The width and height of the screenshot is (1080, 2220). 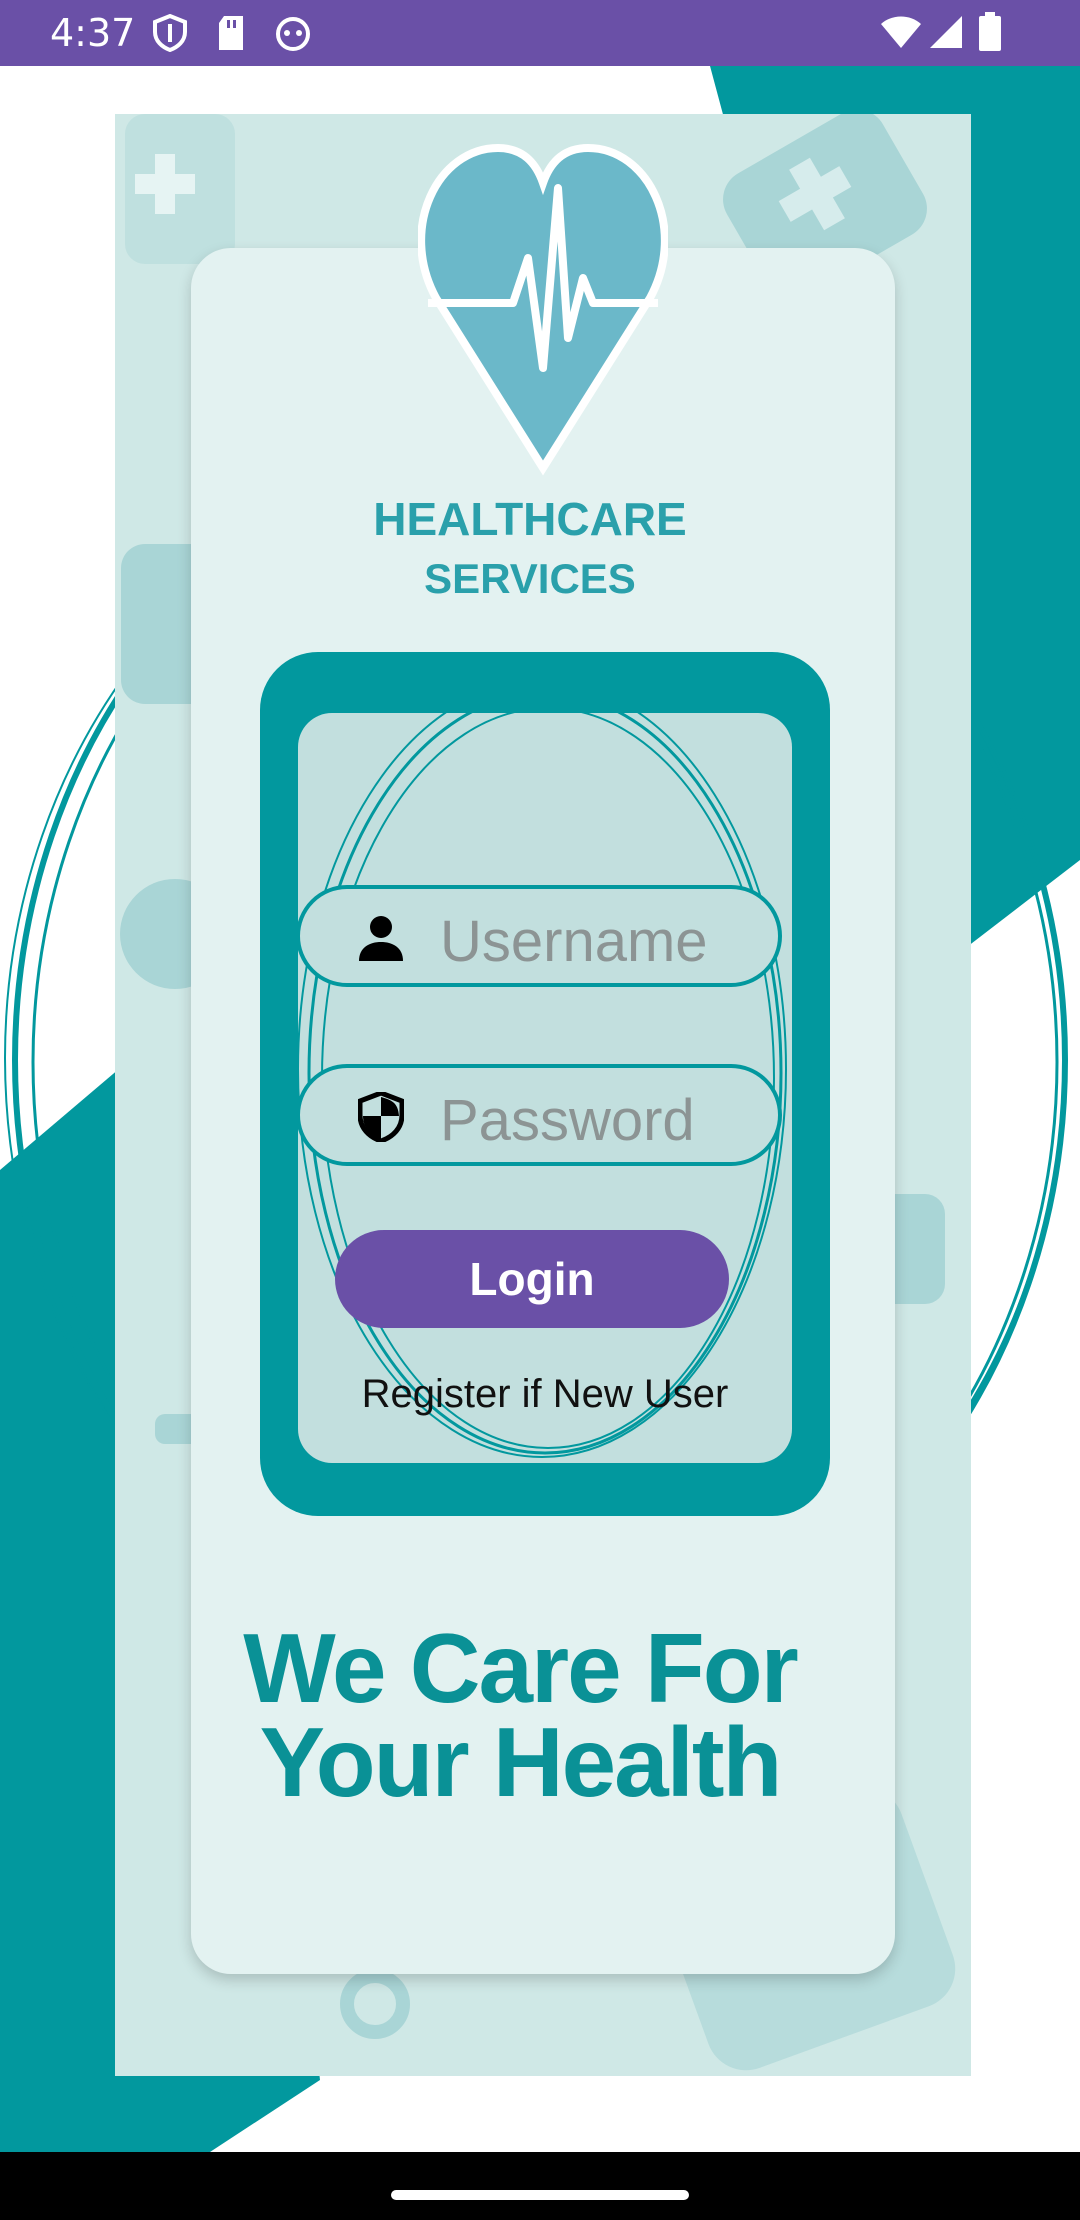 I want to click on home-gesture-handle, so click(x=540, y=2195).